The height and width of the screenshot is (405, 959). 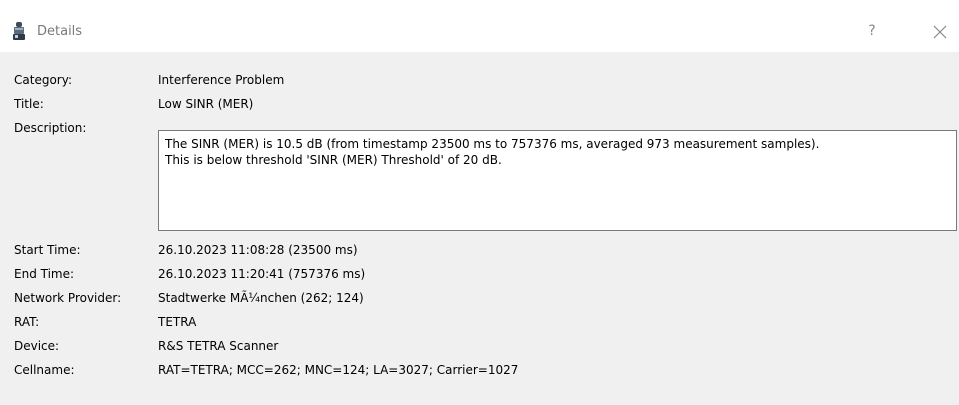 What do you see at coordinates (29, 104) in the screenshot?
I see `title-label: Title:` at bounding box center [29, 104].